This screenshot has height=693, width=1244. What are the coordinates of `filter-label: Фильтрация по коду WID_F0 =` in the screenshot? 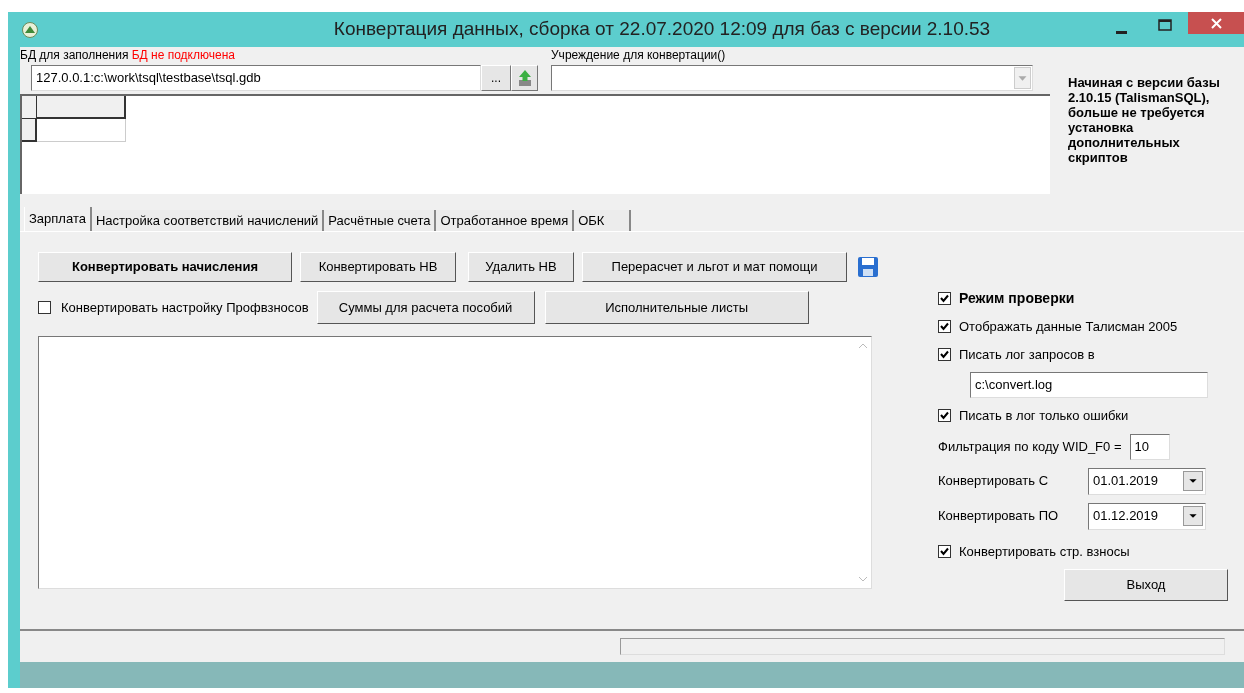 It's located at (1030, 446).